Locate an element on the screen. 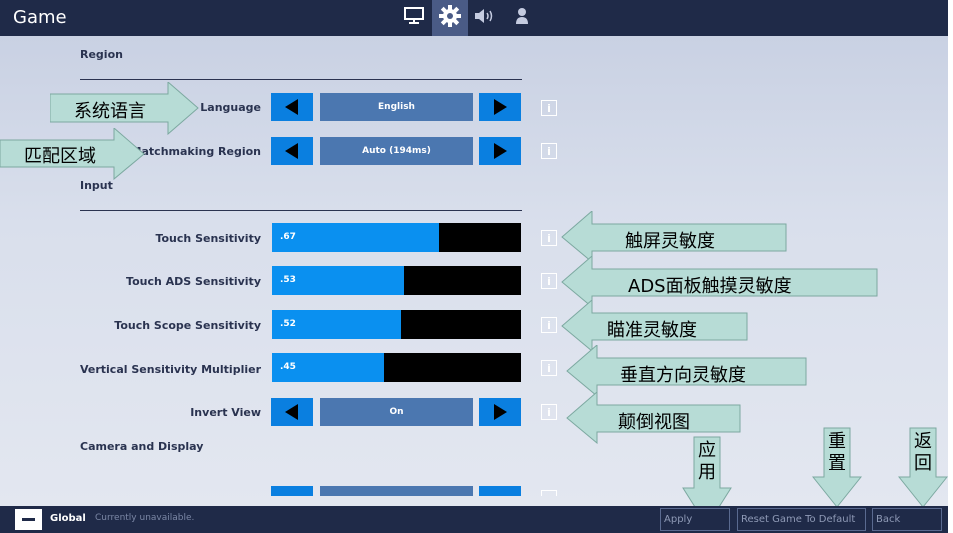 The image size is (953, 533). language-next-button is located at coordinates (500, 107).